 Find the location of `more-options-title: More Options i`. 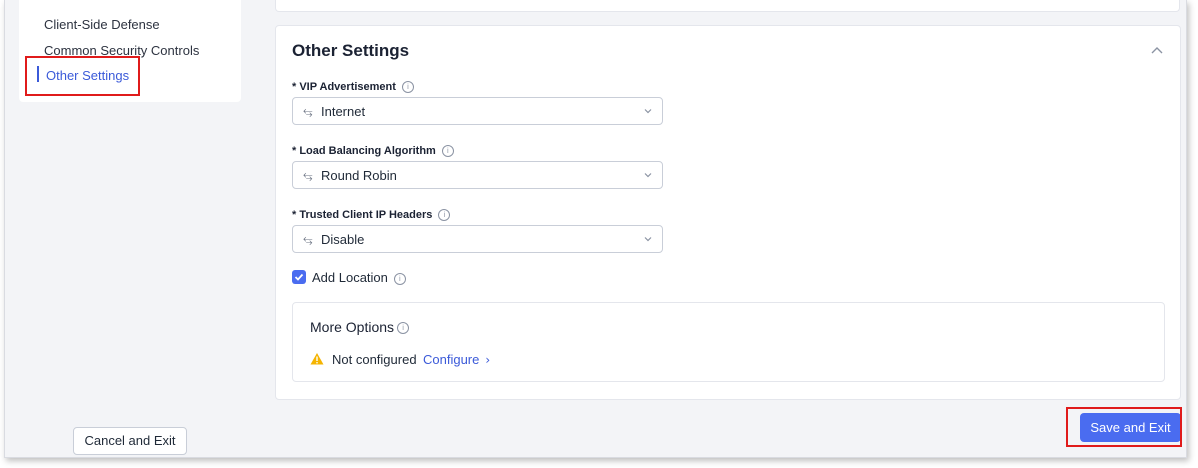

more-options-title: More Options i is located at coordinates (360, 327).